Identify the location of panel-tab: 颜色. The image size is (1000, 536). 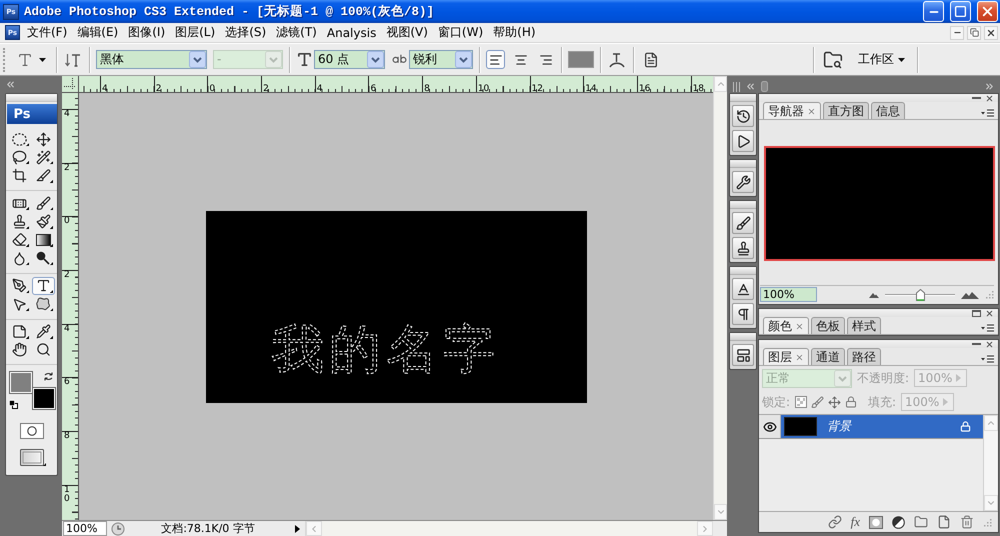
(786, 325).